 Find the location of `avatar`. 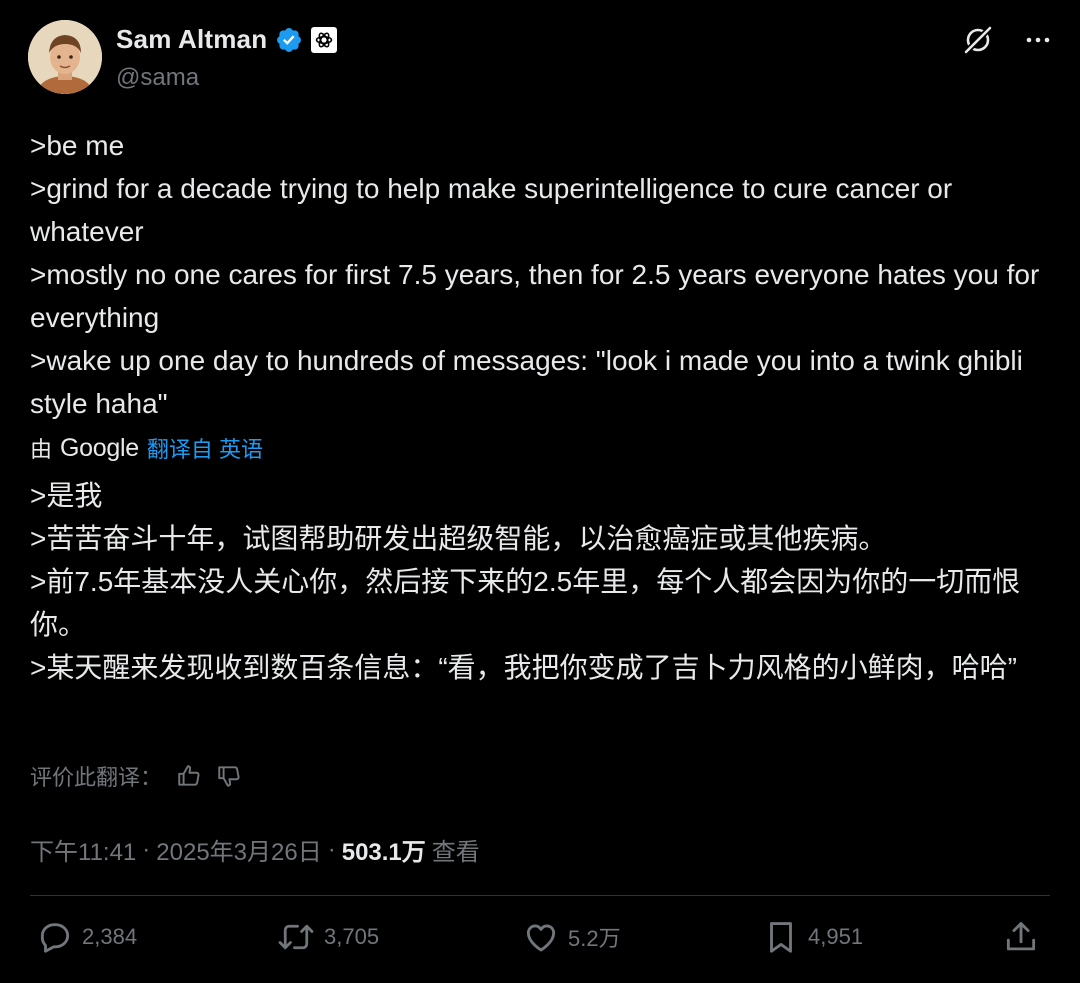

avatar is located at coordinates (65, 57).